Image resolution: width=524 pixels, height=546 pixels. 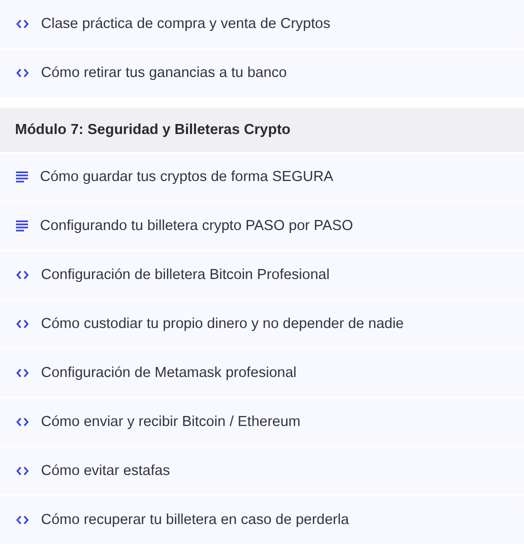 What do you see at coordinates (262, 422) in the screenshot?
I see `lesson-item: Cómo enviar y recibir Bitcoin / Ethereum` at bounding box center [262, 422].